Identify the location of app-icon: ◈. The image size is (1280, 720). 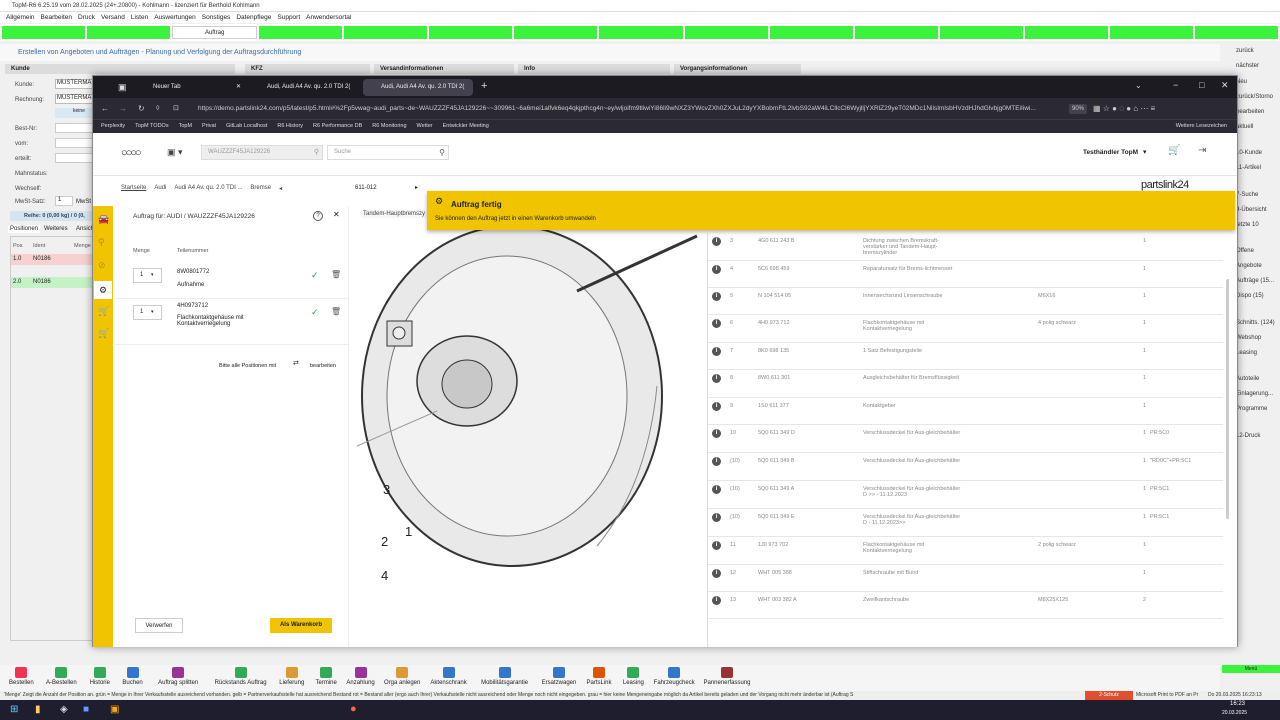
(64, 709).